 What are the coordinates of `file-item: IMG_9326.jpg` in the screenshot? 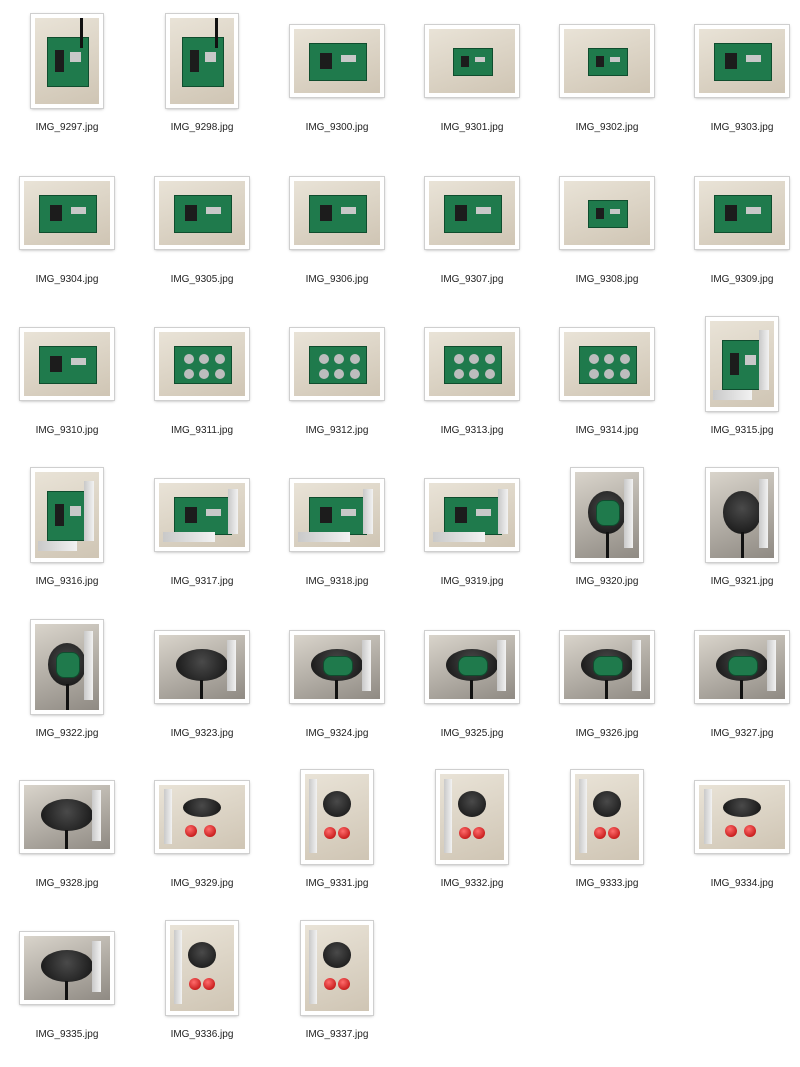 It's located at (607, 690).